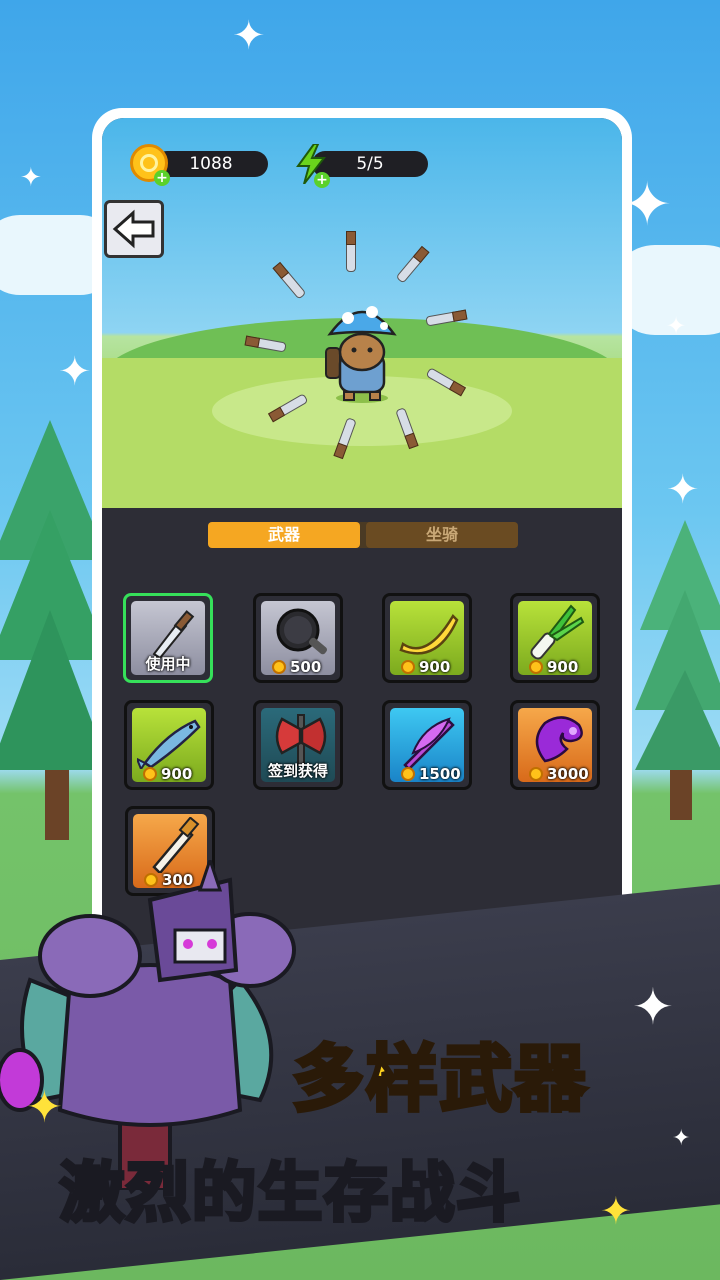 The height and width of the screenshot is (1280, 720). What do you see at coordinates (297, 771) in the screenshot?
I see `item-status-label: 签到获得` at bounding box center [297, 771].